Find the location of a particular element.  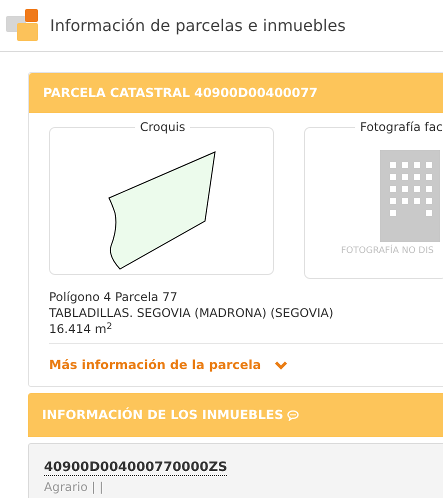

speech-bubble-icon is located at coordinates (293, 415).